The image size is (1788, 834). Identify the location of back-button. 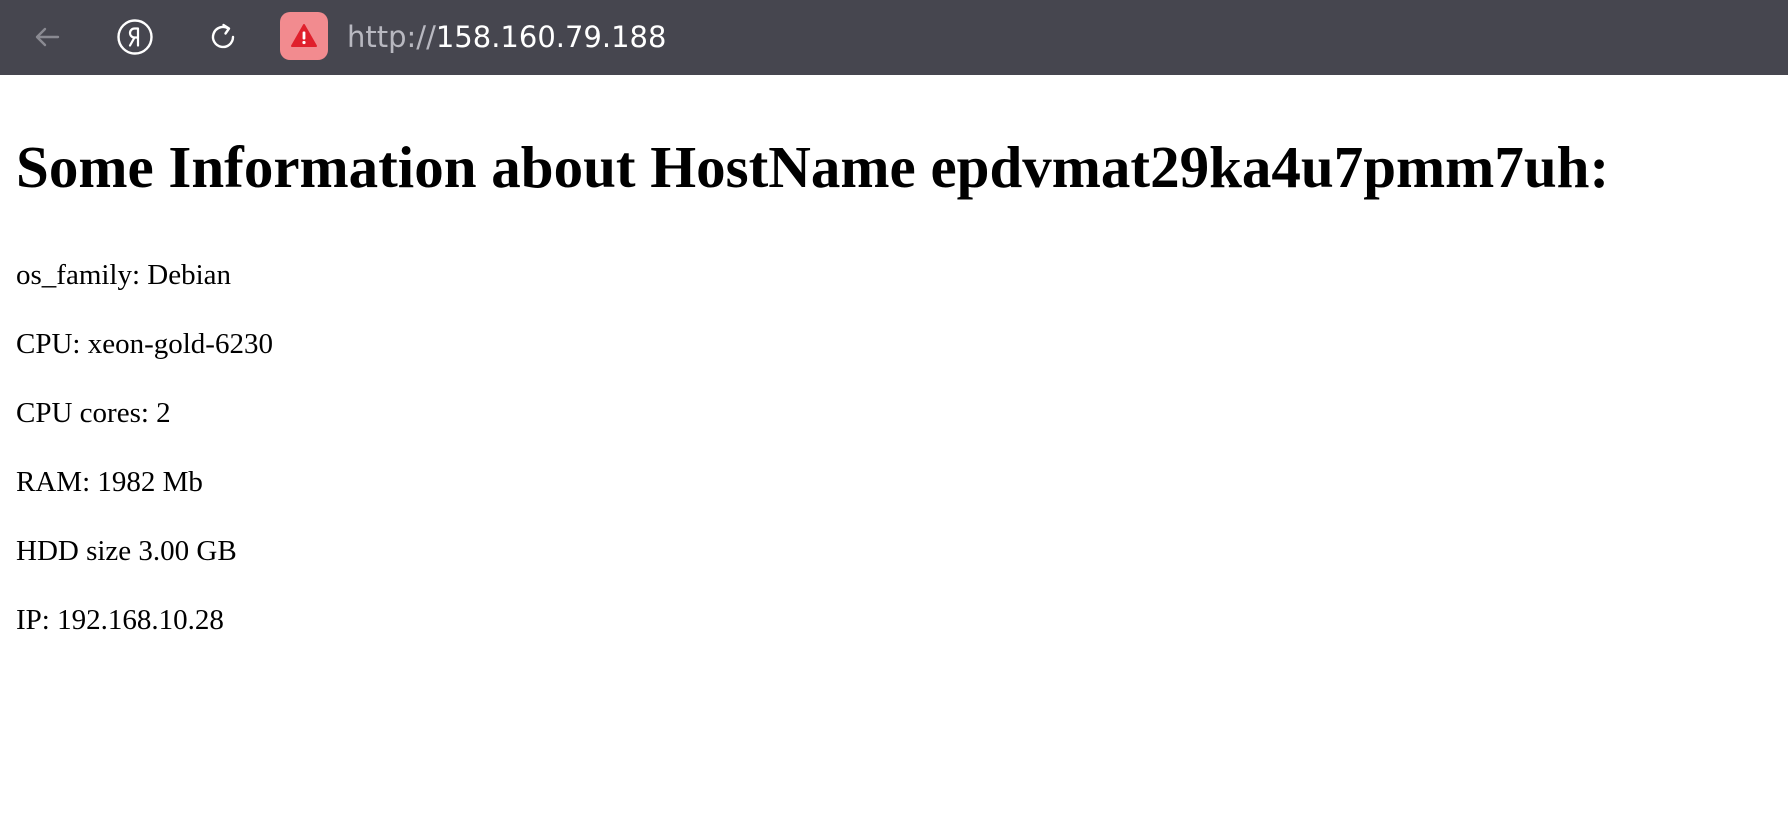
(47, 37).